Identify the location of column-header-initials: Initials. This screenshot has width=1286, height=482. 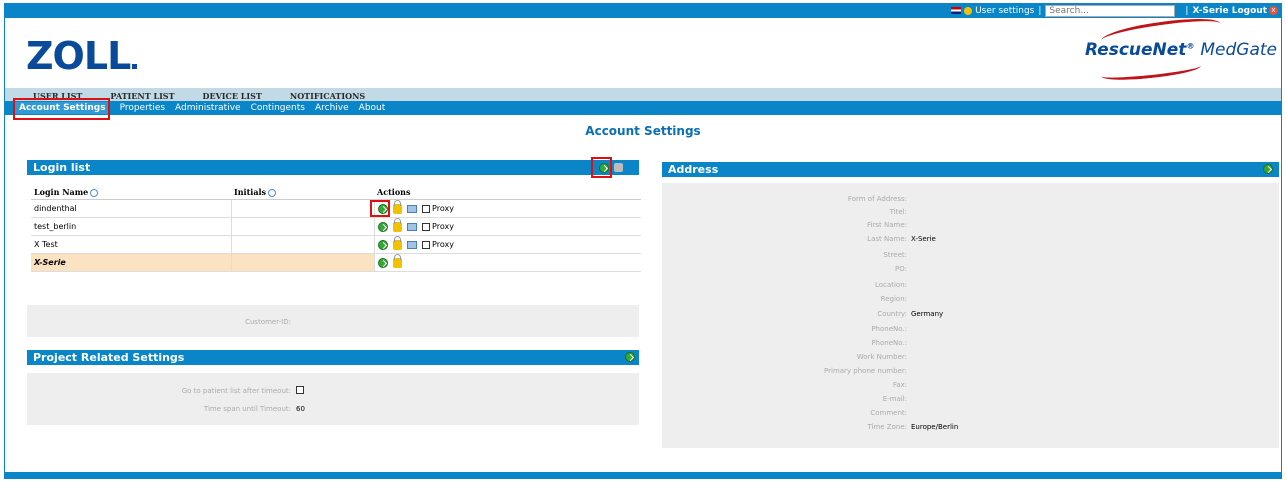
(302, 192).